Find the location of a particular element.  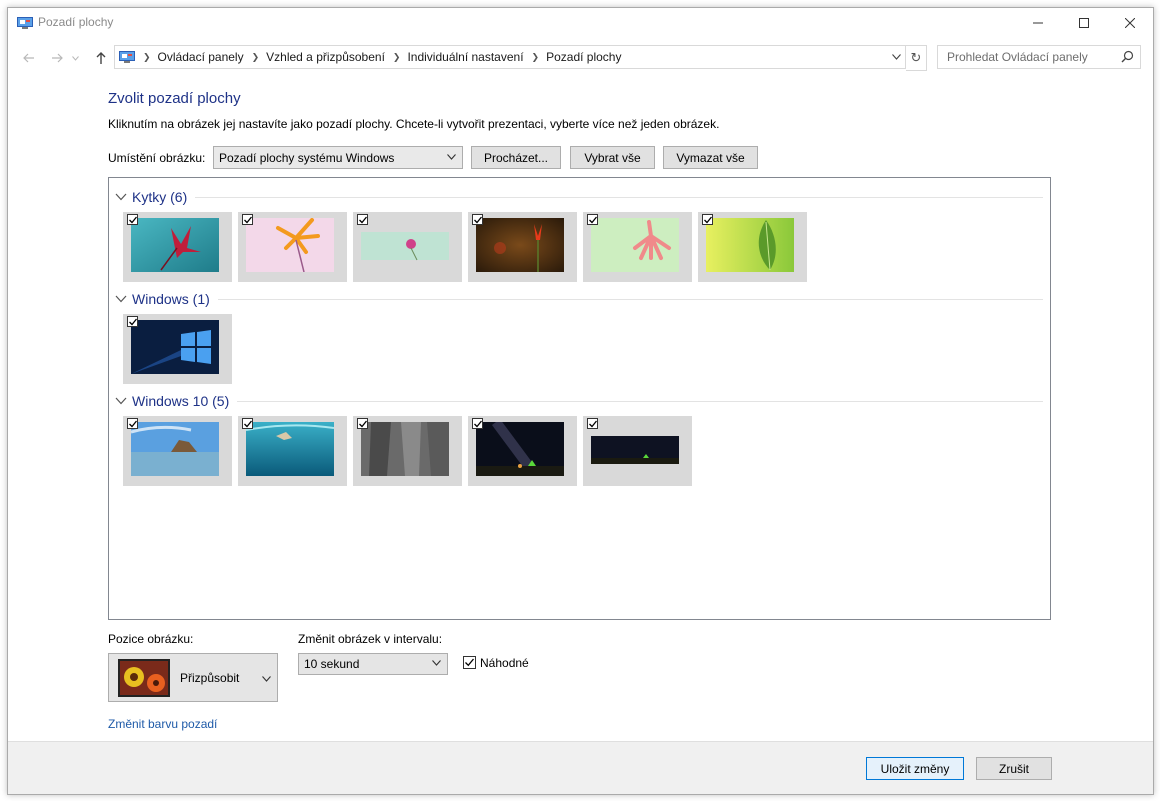

wallpaper-thumbnail-underwater is located at coordinates (292, 451).